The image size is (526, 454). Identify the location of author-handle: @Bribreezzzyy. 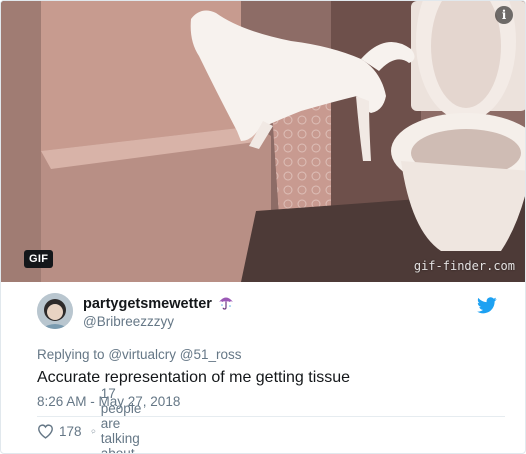
(158, 322).